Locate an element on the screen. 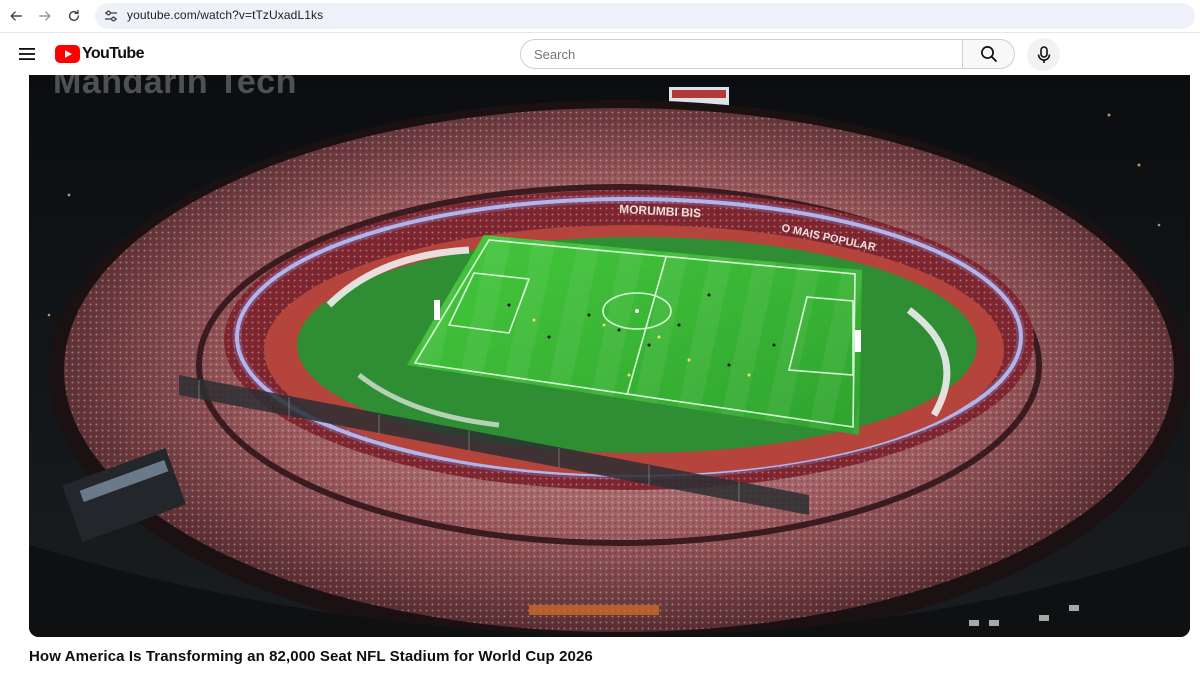  arrow-left-icon is located at coordinates (16, 16).